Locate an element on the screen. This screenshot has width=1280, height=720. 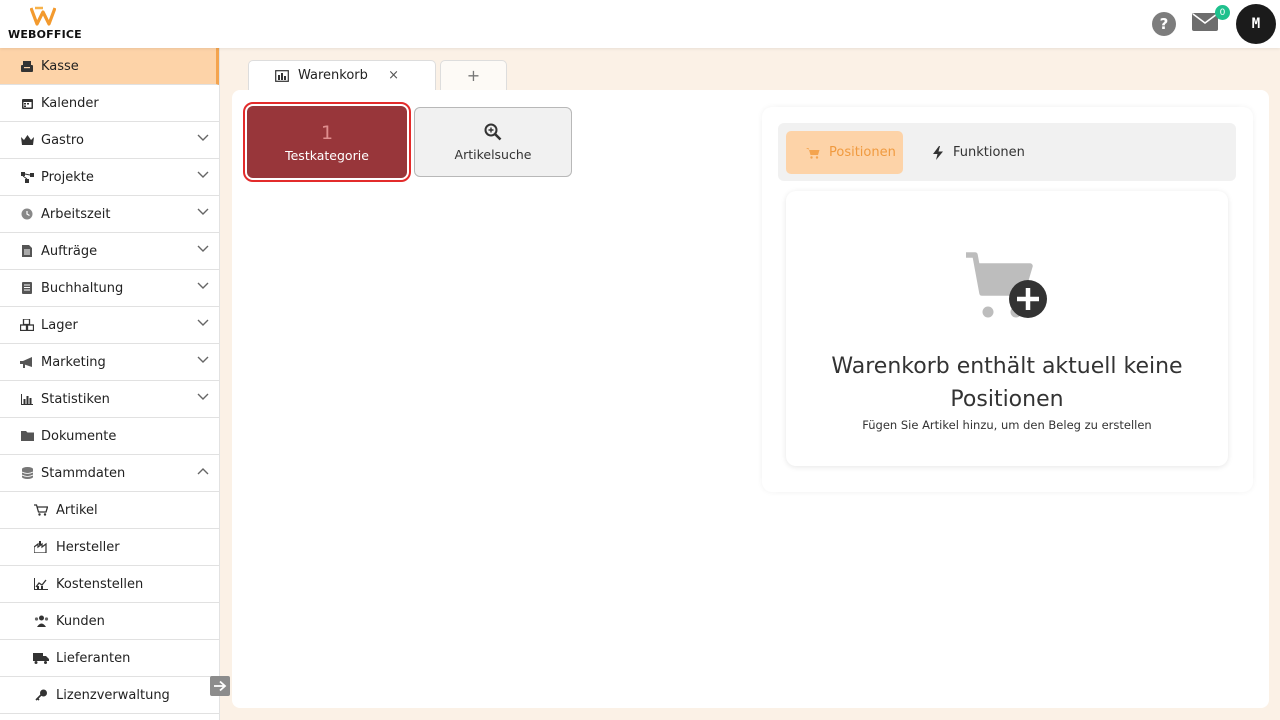
sidebar-item-label: Dokumente is located at coordinates (79, 436).